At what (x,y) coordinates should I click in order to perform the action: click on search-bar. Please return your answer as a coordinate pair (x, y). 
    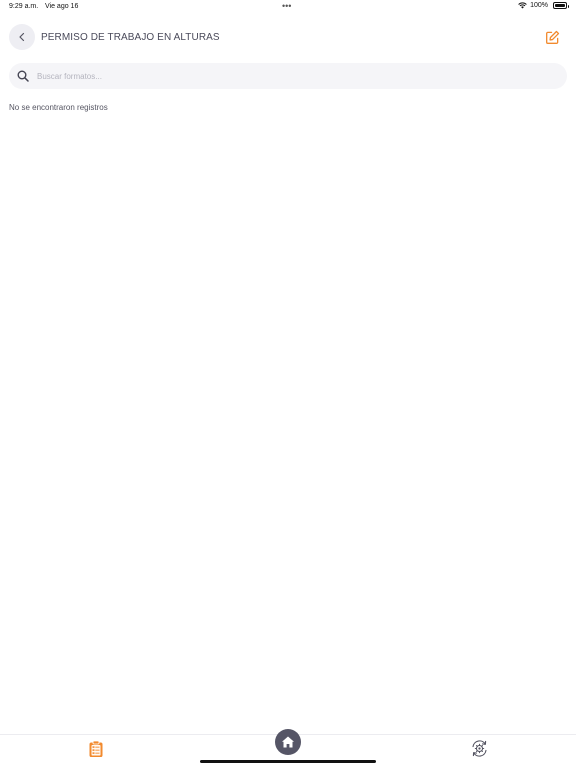
    Looking at the image, I should click on (288, 76).